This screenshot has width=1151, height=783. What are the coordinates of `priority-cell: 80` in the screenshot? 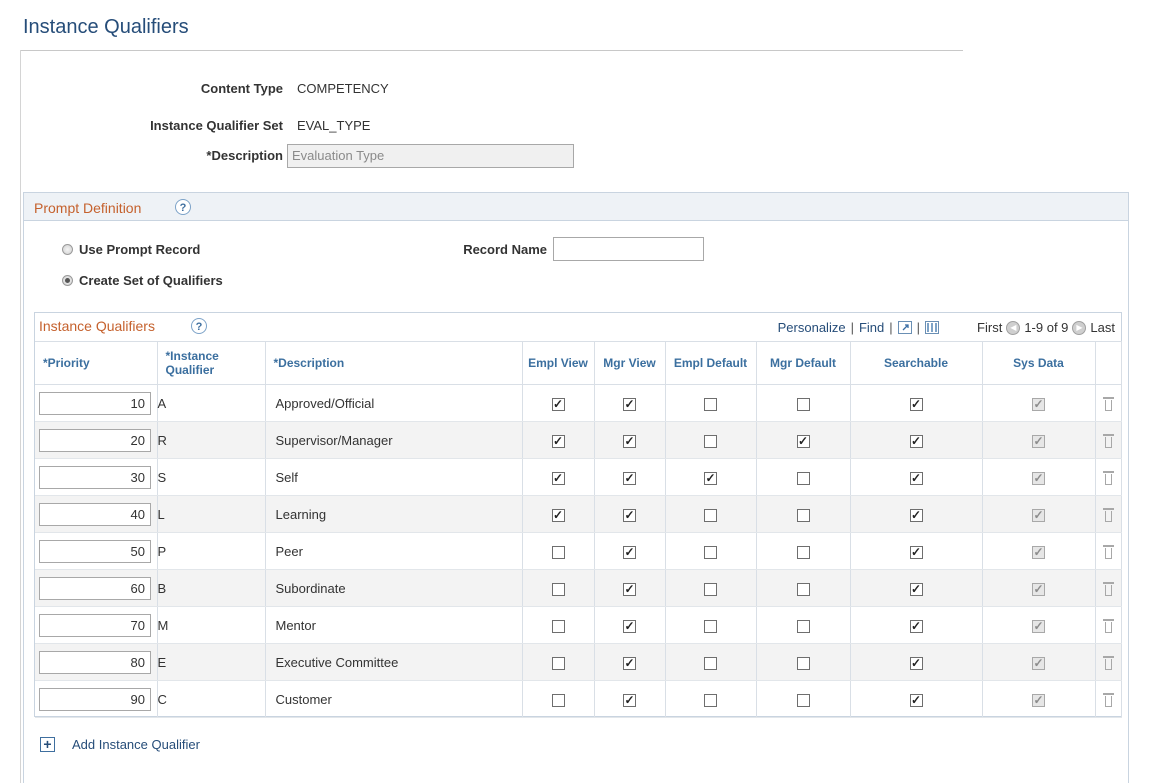 It's located at (96, 662).